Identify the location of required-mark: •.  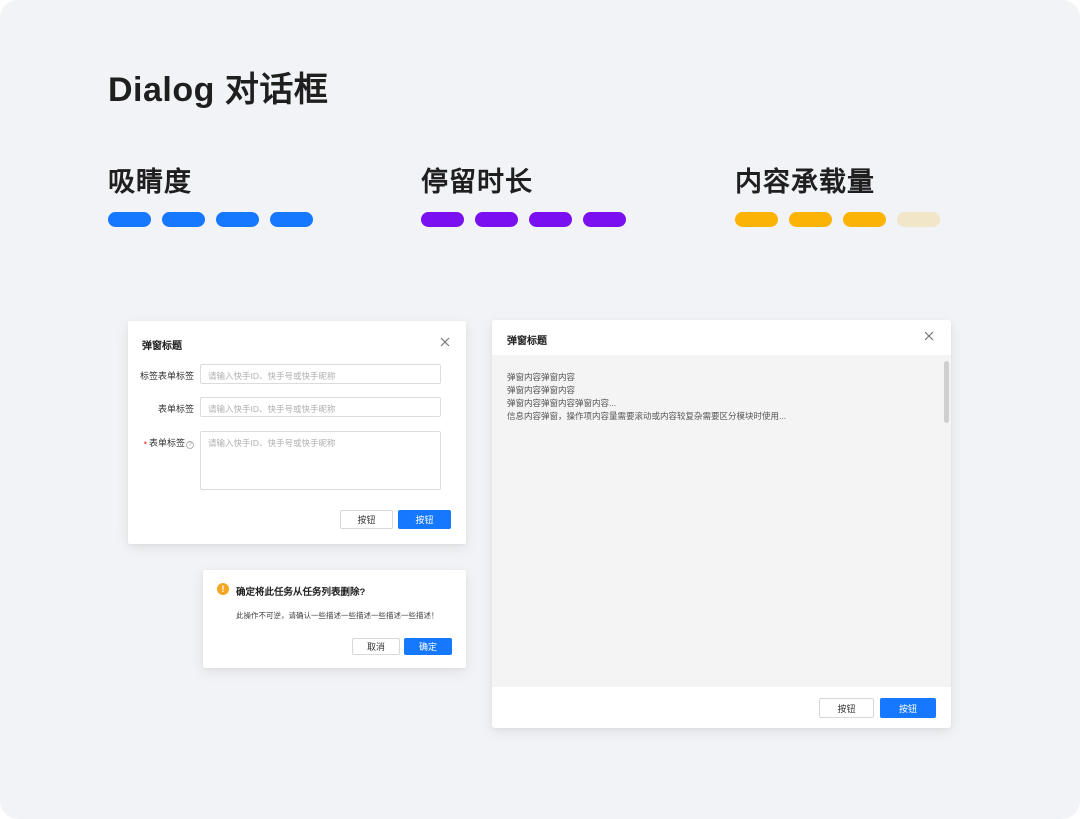
(145, 443).